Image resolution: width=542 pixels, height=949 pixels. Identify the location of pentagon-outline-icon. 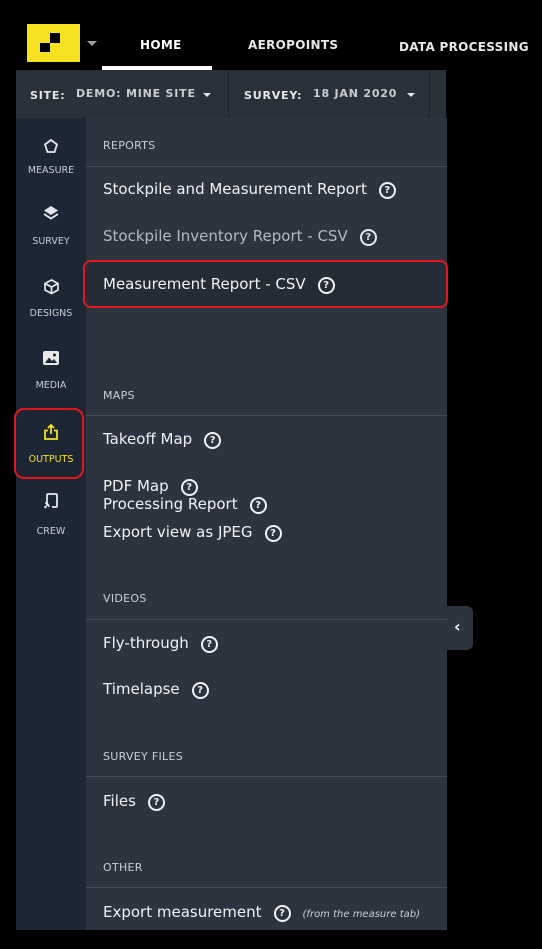
(51, 148).